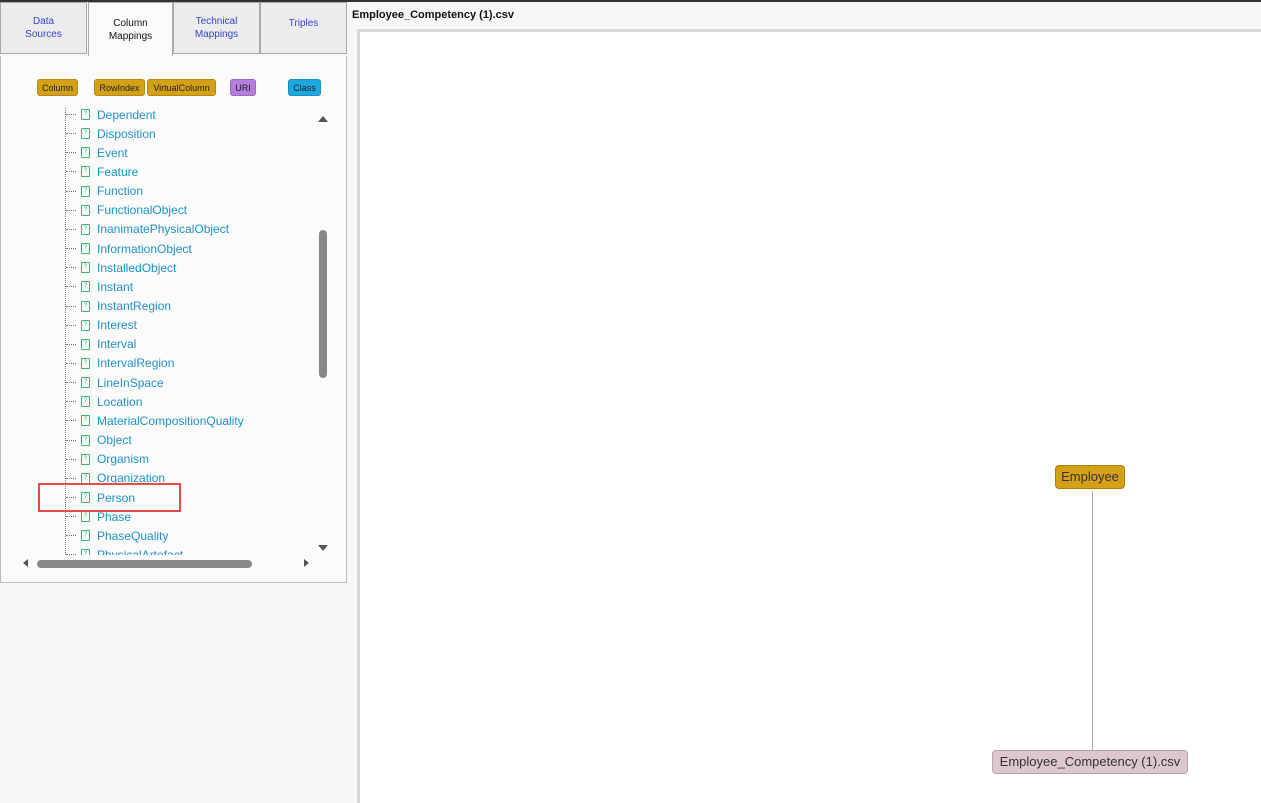  Describe the element at coordinates (77, 286) in the screenshot. I see `tree-item: ? Instant` at that location.